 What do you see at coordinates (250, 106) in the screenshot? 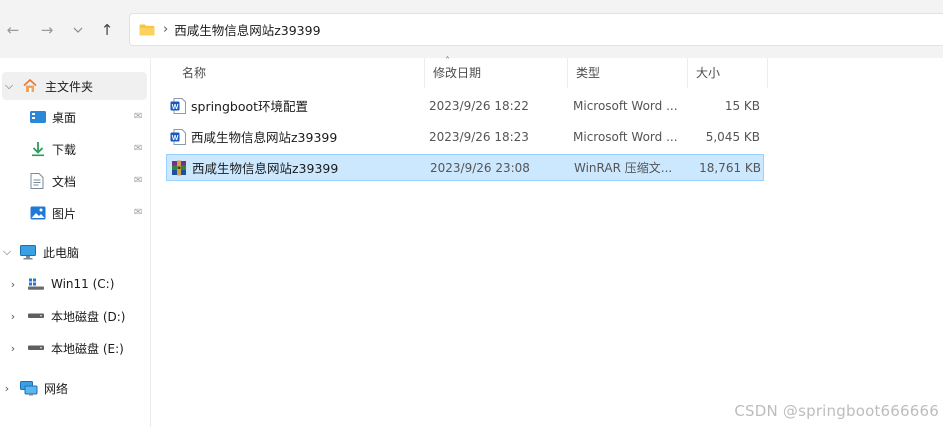
I see `file-name: springboot环境配置` at bounding box center [250, 106].